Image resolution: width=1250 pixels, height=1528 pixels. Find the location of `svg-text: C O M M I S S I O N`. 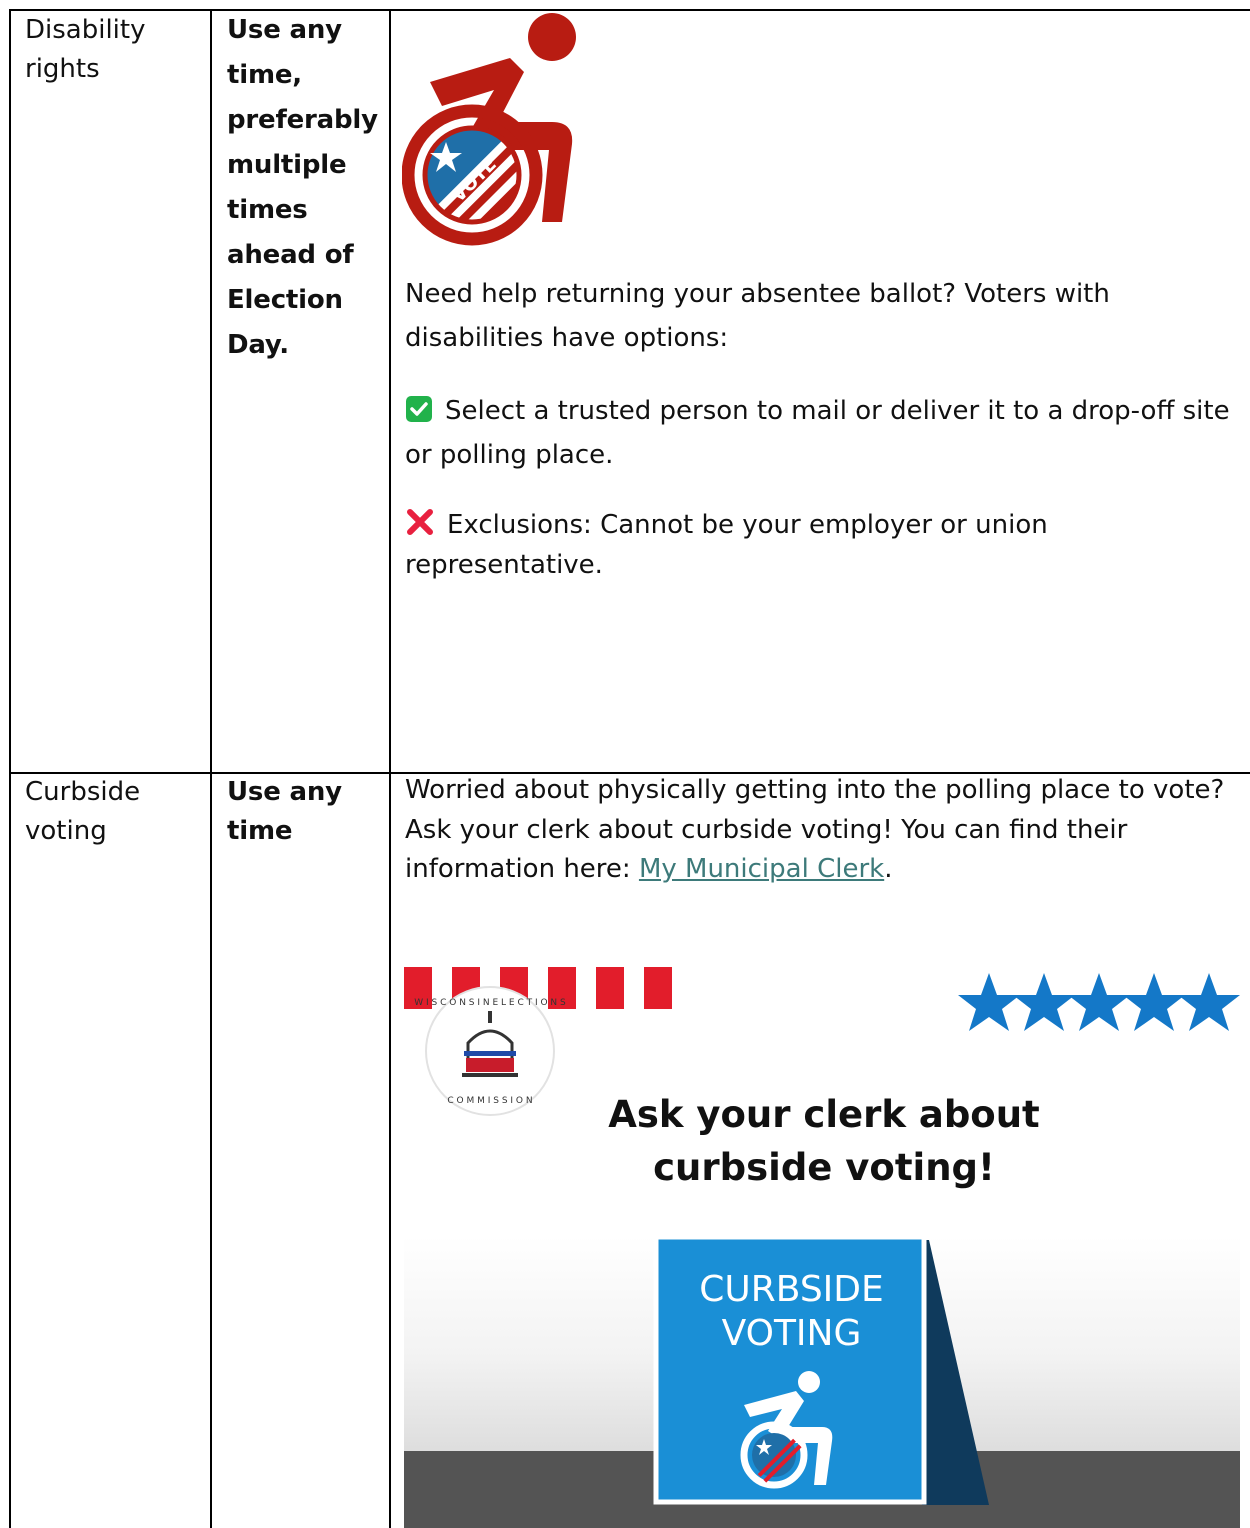

svg-text: C O M M I S S I O N is located at coordinates (489, 1101).